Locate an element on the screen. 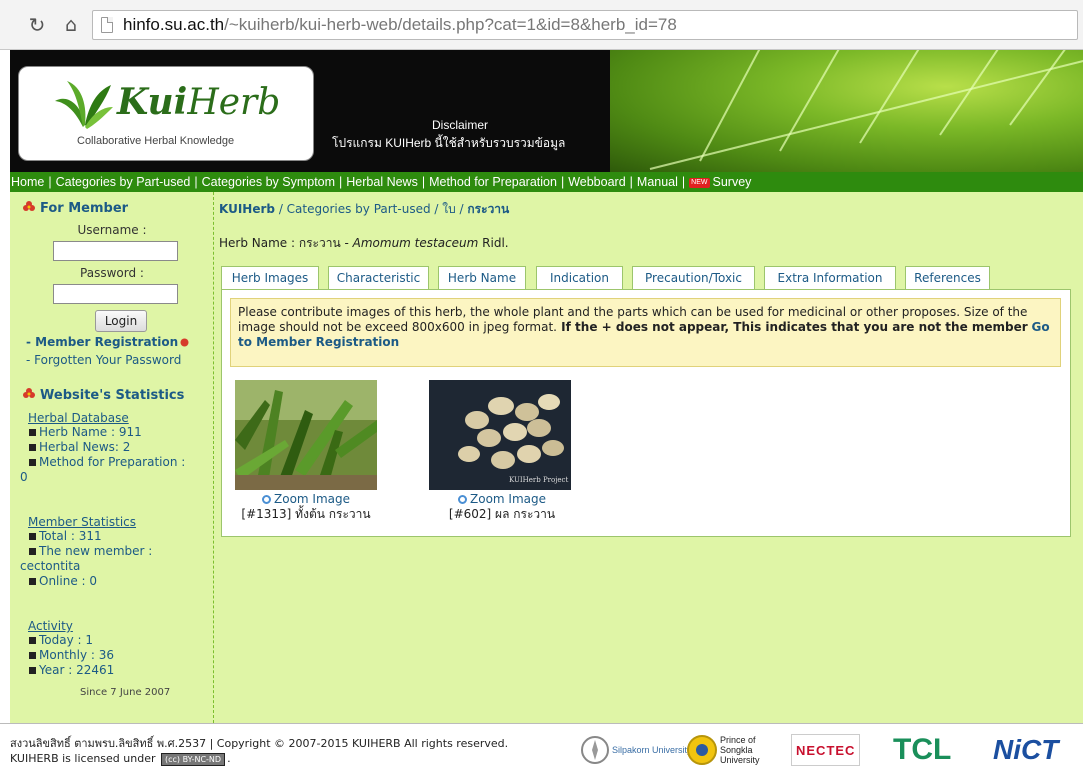  logo-wordmark: KuiHerb is located at coordinates (199, 102).